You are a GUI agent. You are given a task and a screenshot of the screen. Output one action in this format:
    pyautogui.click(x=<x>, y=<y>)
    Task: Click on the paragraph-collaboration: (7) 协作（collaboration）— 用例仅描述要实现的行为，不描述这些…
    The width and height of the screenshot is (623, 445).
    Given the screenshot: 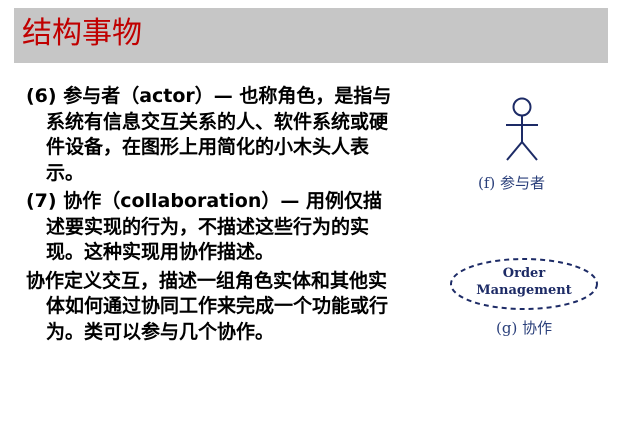 What is the action you would take?
    pyautogui.click(x=204, y=226)
    